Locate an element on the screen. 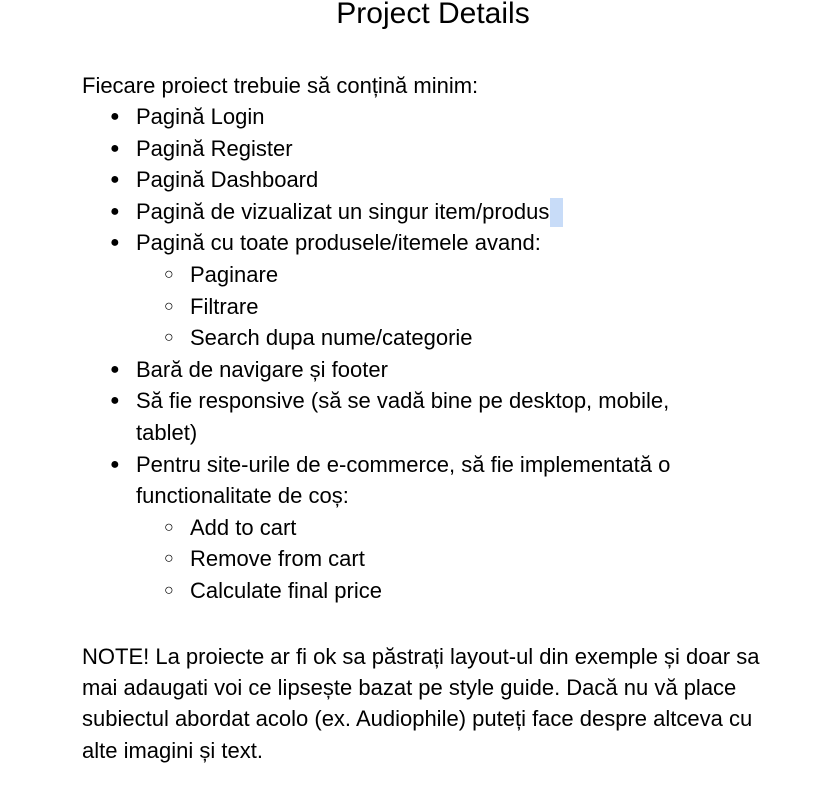 This screenshot has width=839, height=785. sub-list-item: ○ Search dupa nume/categorie is located at coordinates (433, 338).